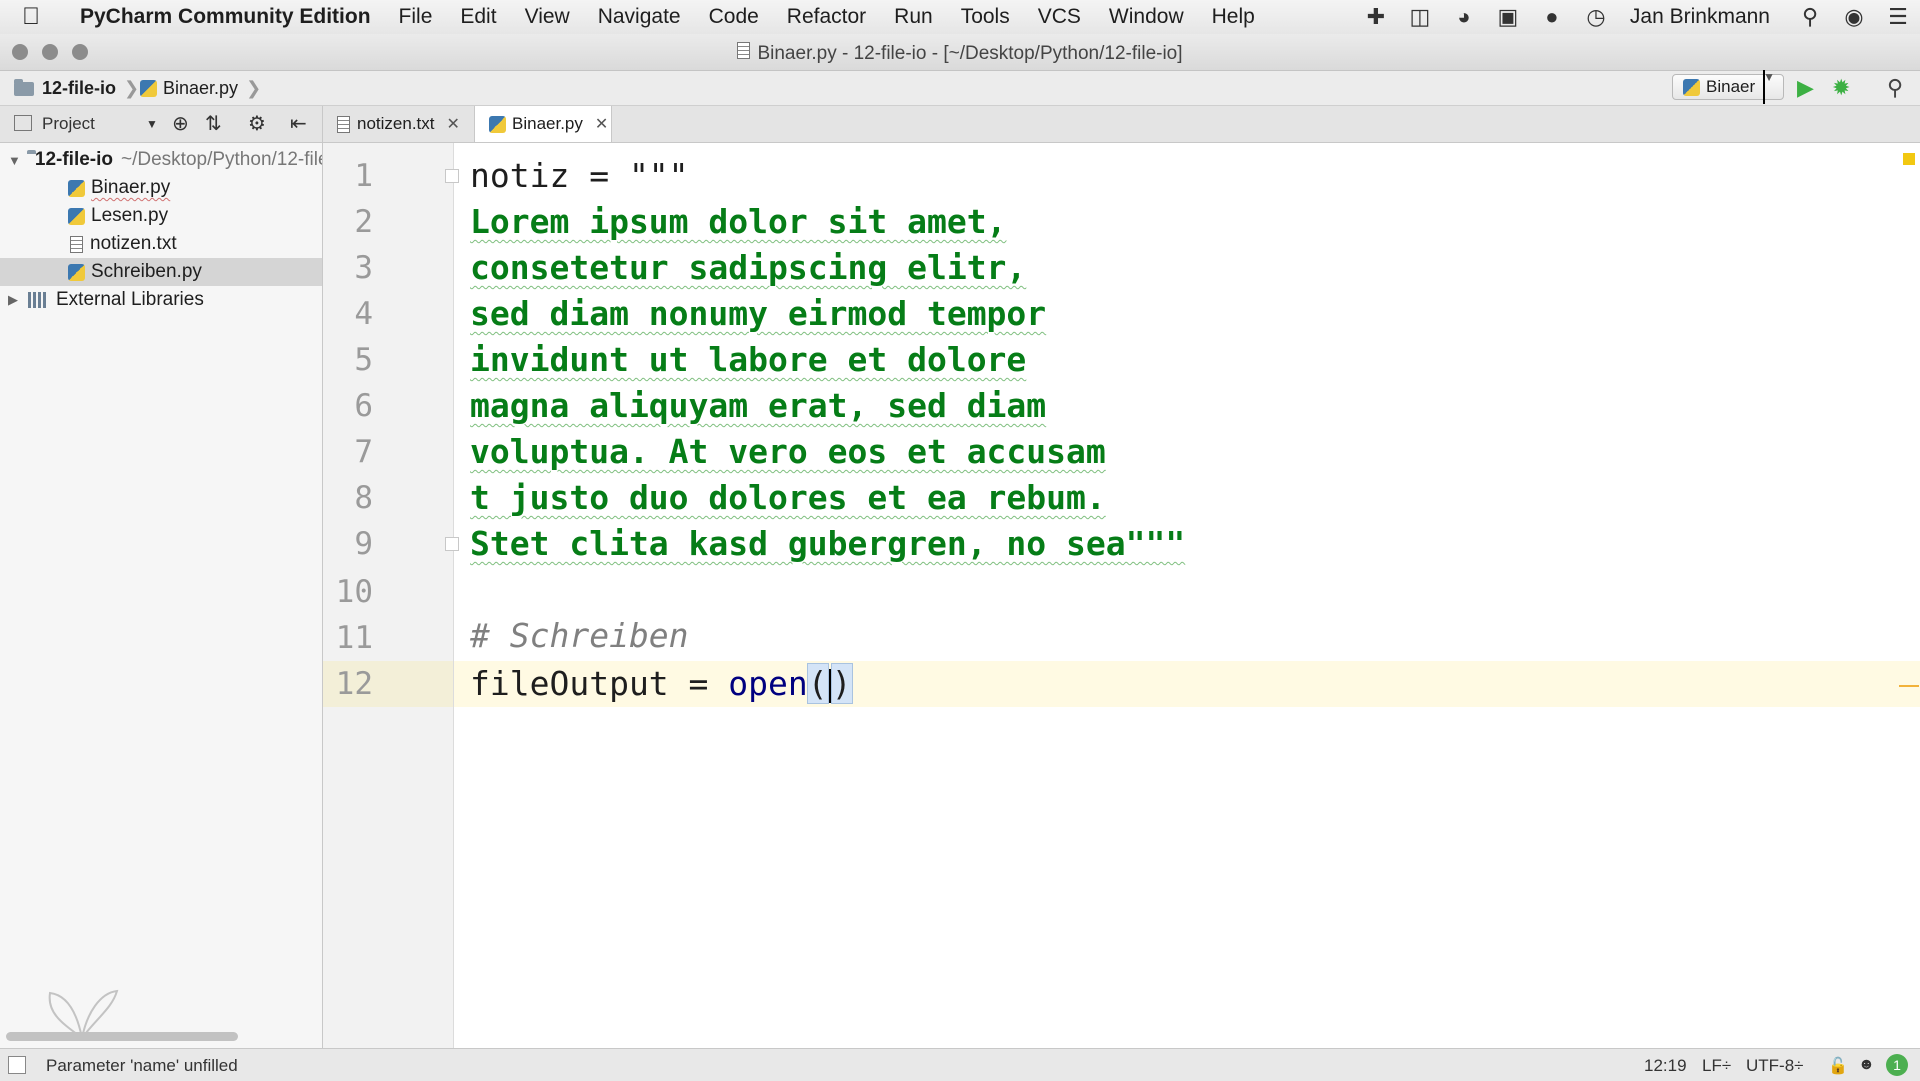  I want to click on expanded-arrow-icon: ▼, so click(14, 160).